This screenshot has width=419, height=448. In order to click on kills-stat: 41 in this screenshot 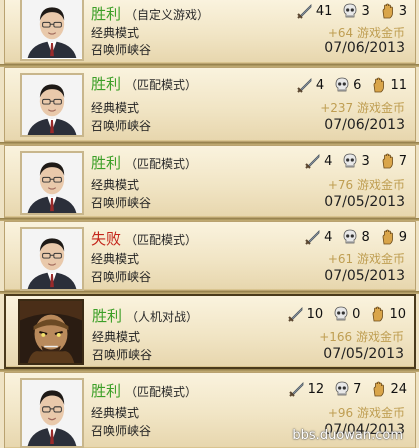, I will do `click(314, 11)`.